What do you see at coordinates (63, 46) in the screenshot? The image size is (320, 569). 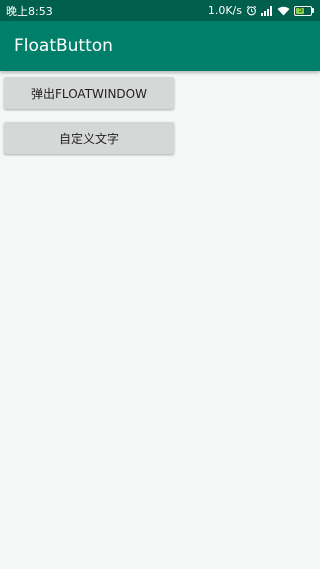 I see `app-title: FloatButton` at bounding box center [63, 46].